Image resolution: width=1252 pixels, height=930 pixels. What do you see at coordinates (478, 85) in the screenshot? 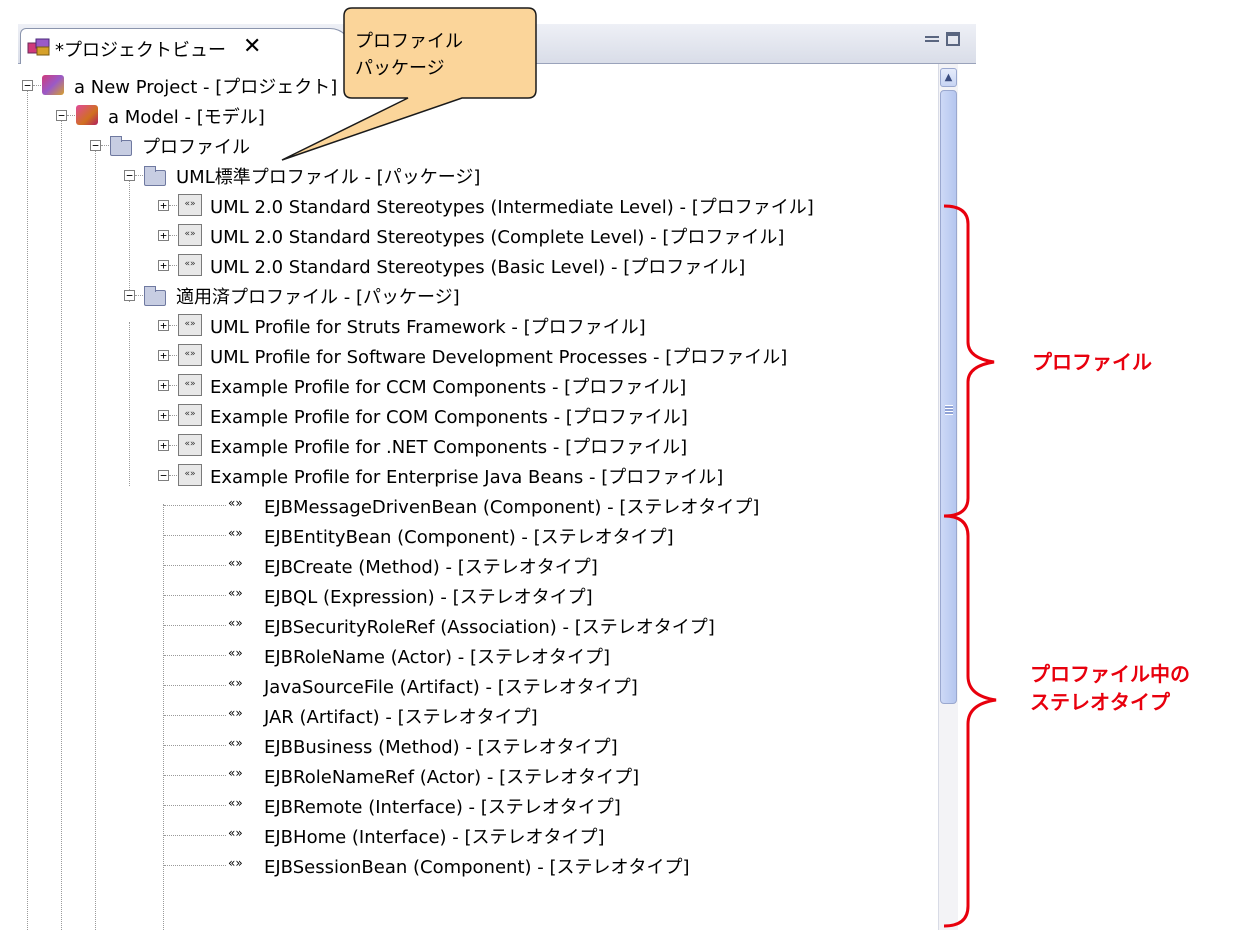
I see `tree-row: − a New Project - [プロジェクト]` at bounding box center [478, 85].